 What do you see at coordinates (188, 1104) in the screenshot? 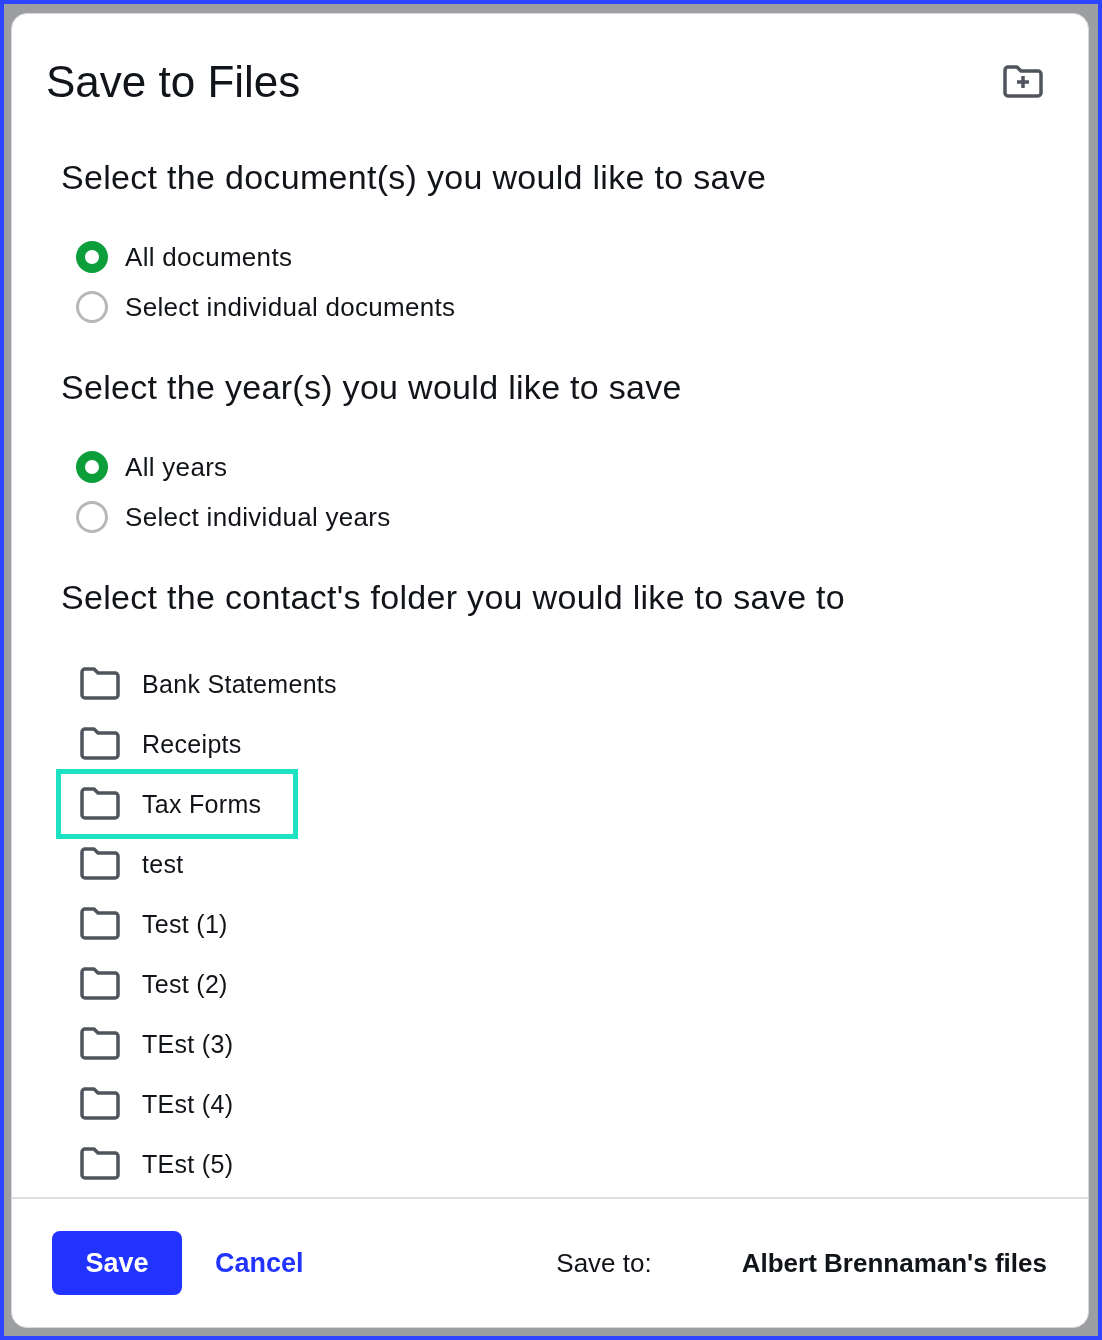
I see `folder-name: TEst (4)` at bounding box center [188, 1104].